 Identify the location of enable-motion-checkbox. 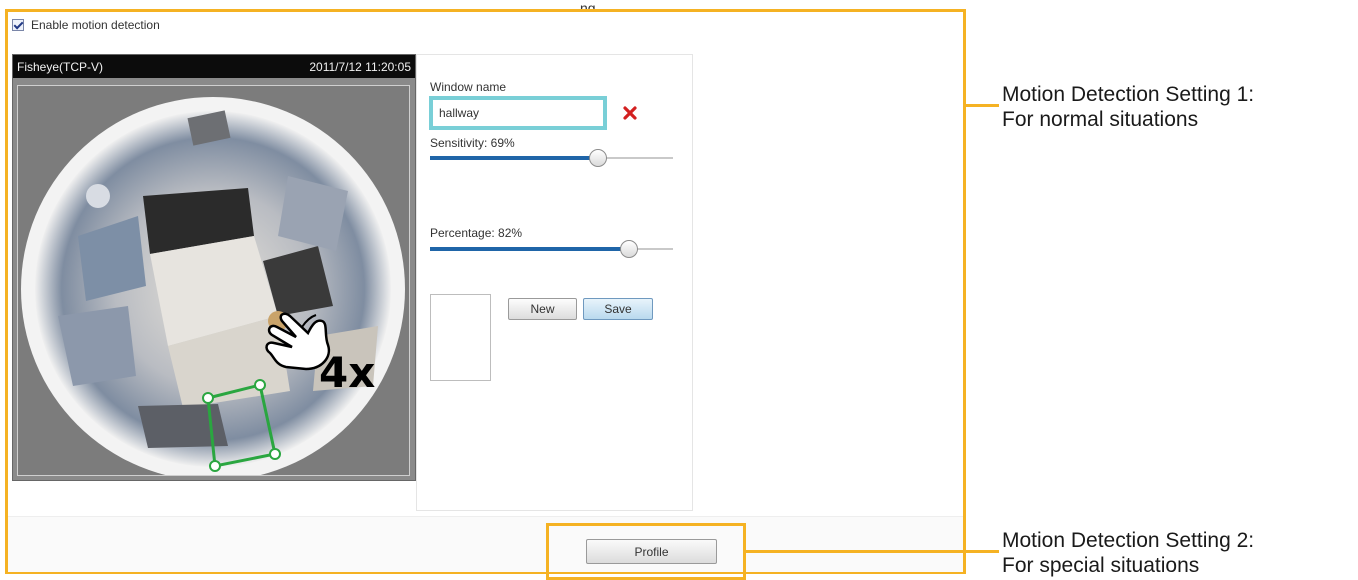
(18, 25).